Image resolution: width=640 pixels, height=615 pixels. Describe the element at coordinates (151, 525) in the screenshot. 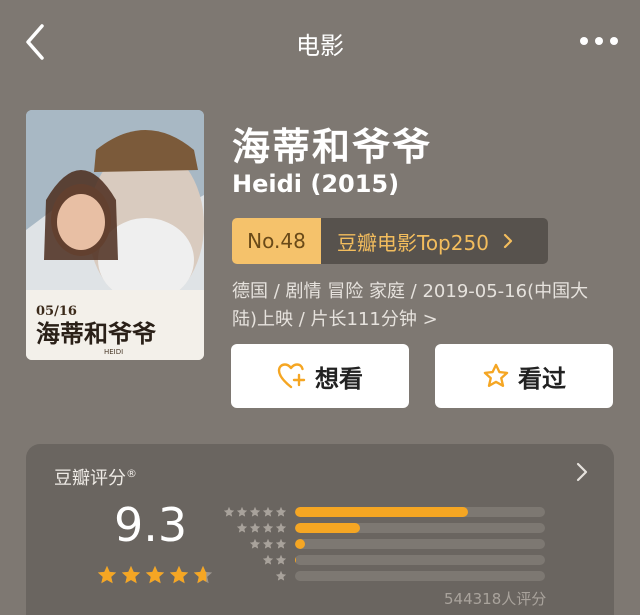

I see `rating-score: 9.3` at that location.